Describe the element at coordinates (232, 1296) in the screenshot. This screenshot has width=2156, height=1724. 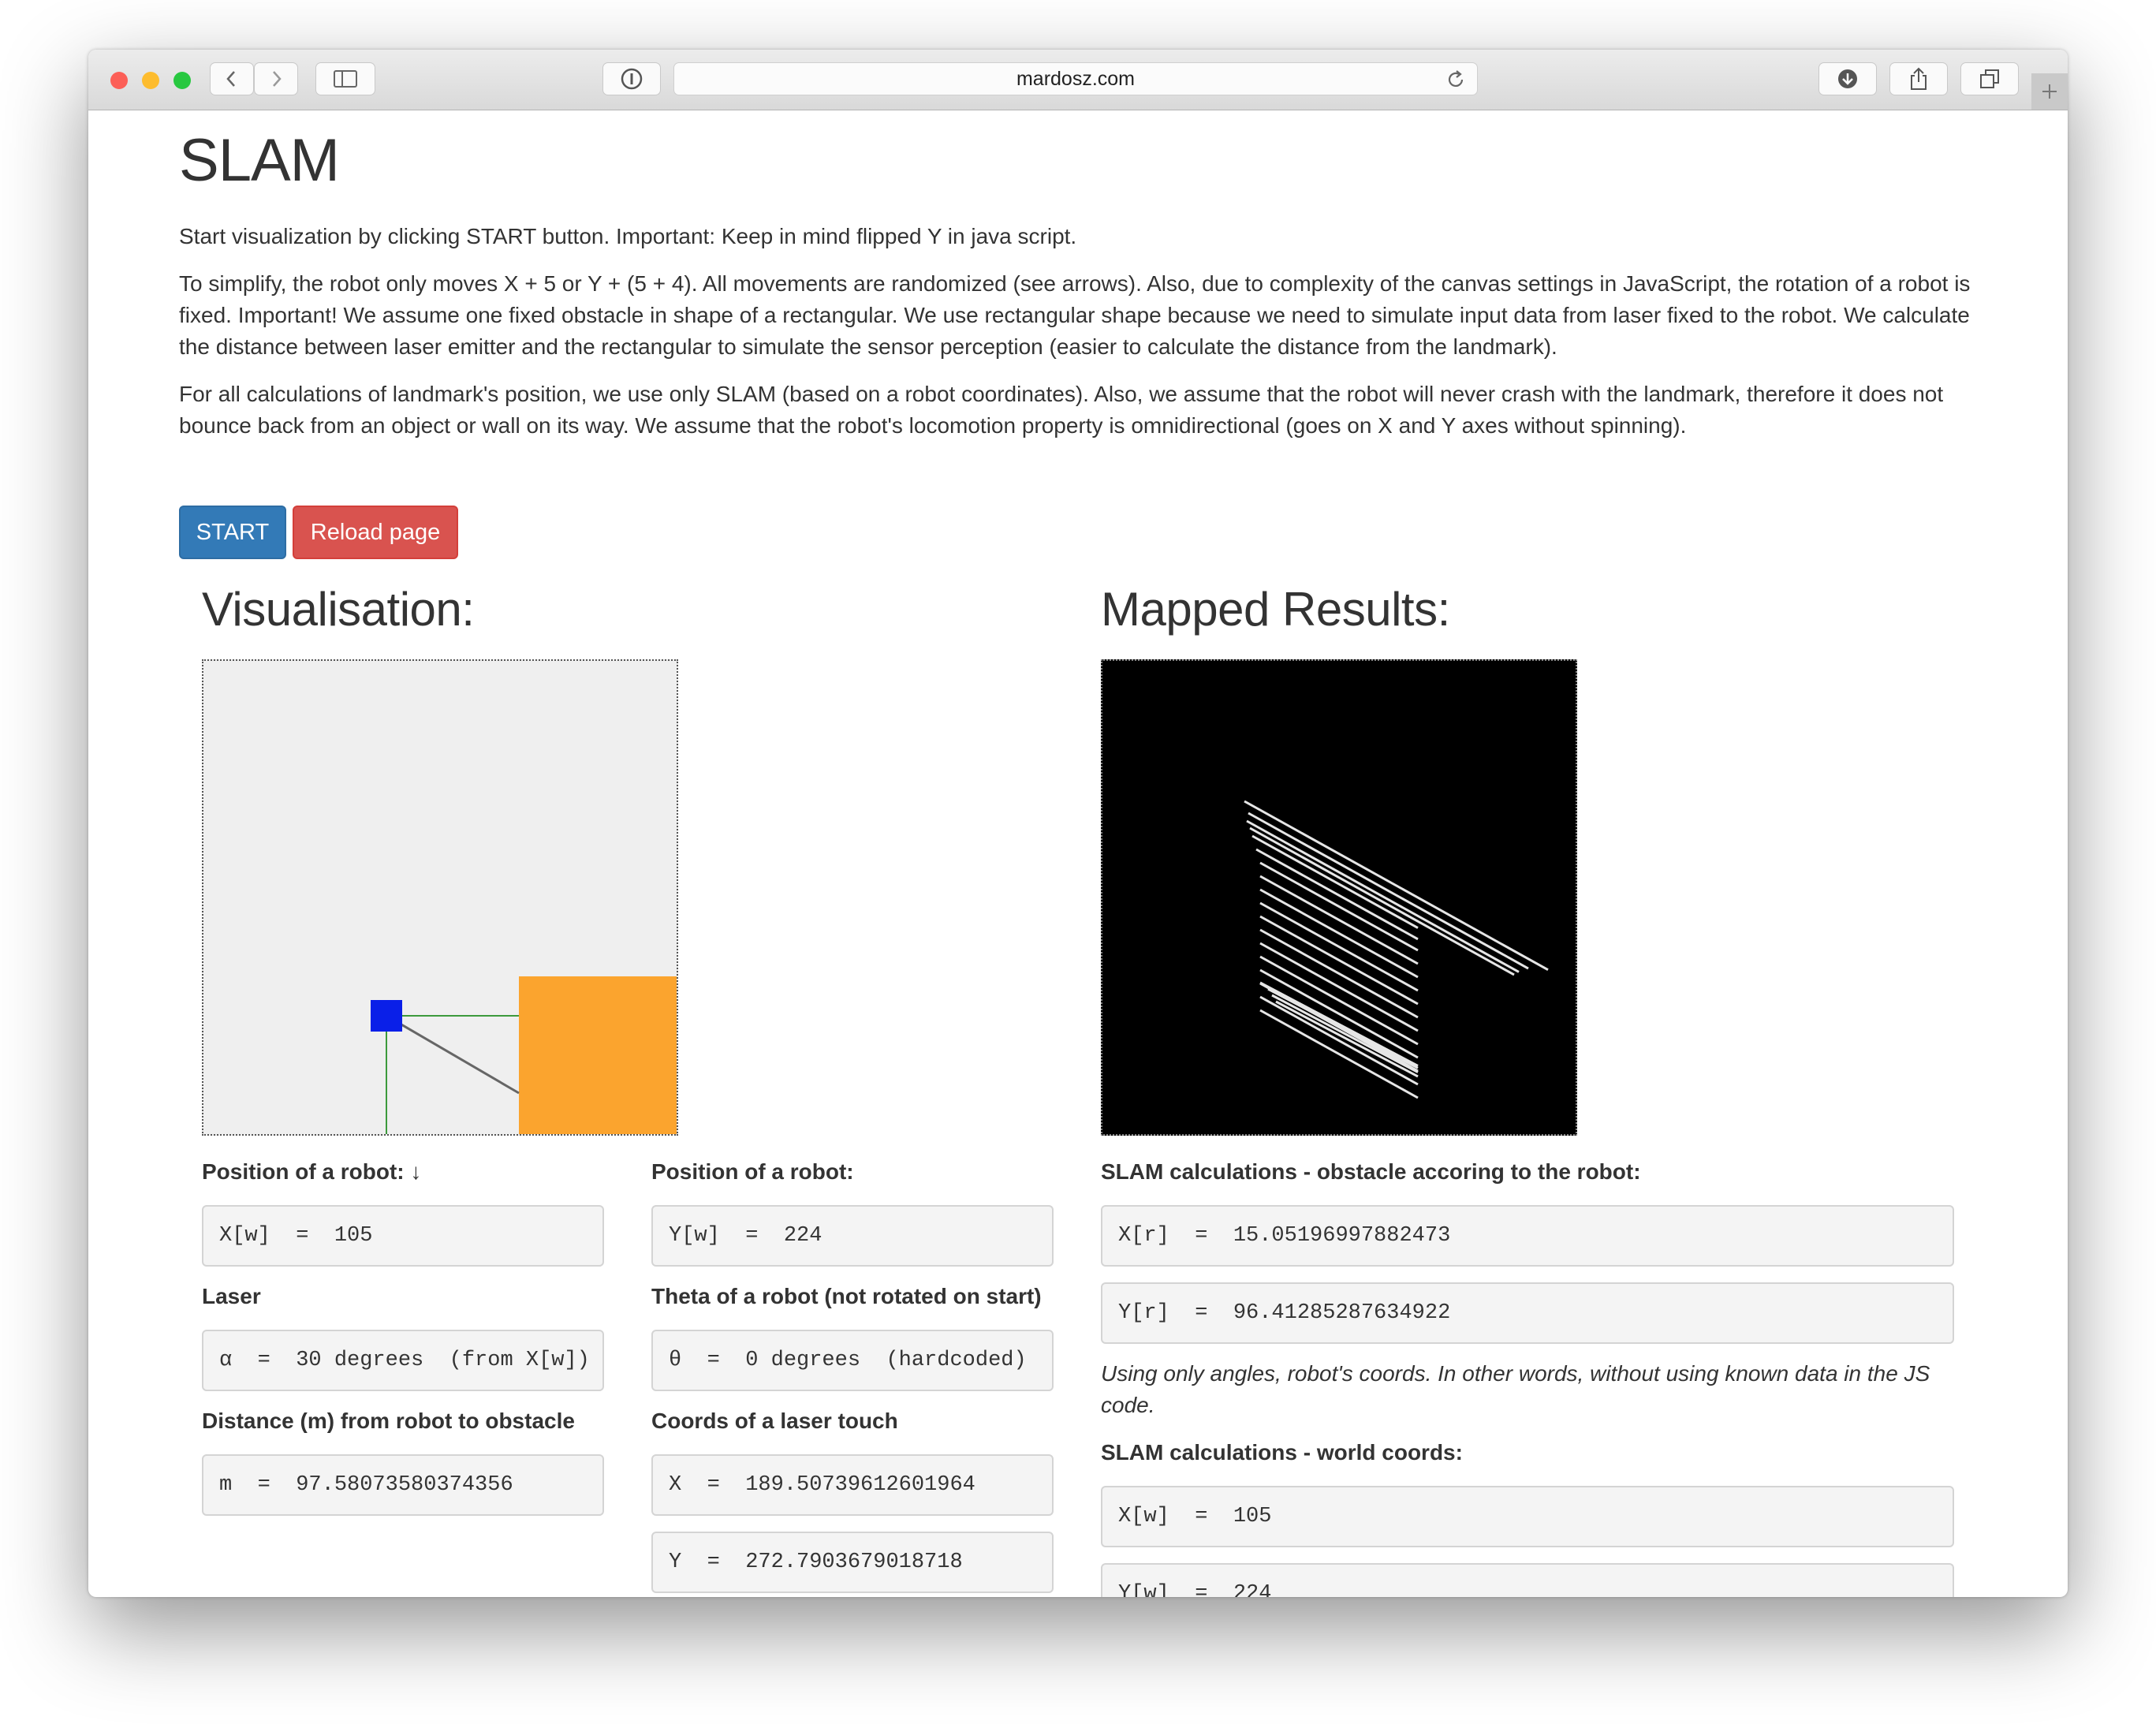
I see `laser-label: Laser` at that location.